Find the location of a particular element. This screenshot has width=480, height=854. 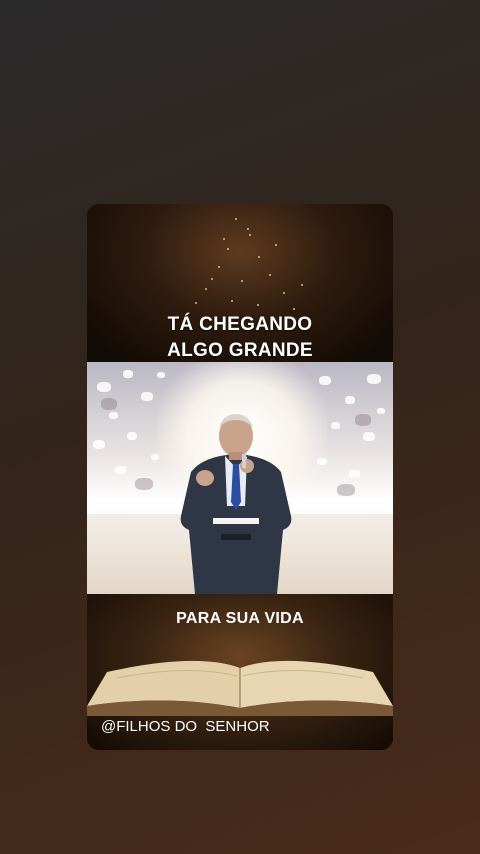

subline-text: PARA SUA VIDA is located at coordinates (240, 618).